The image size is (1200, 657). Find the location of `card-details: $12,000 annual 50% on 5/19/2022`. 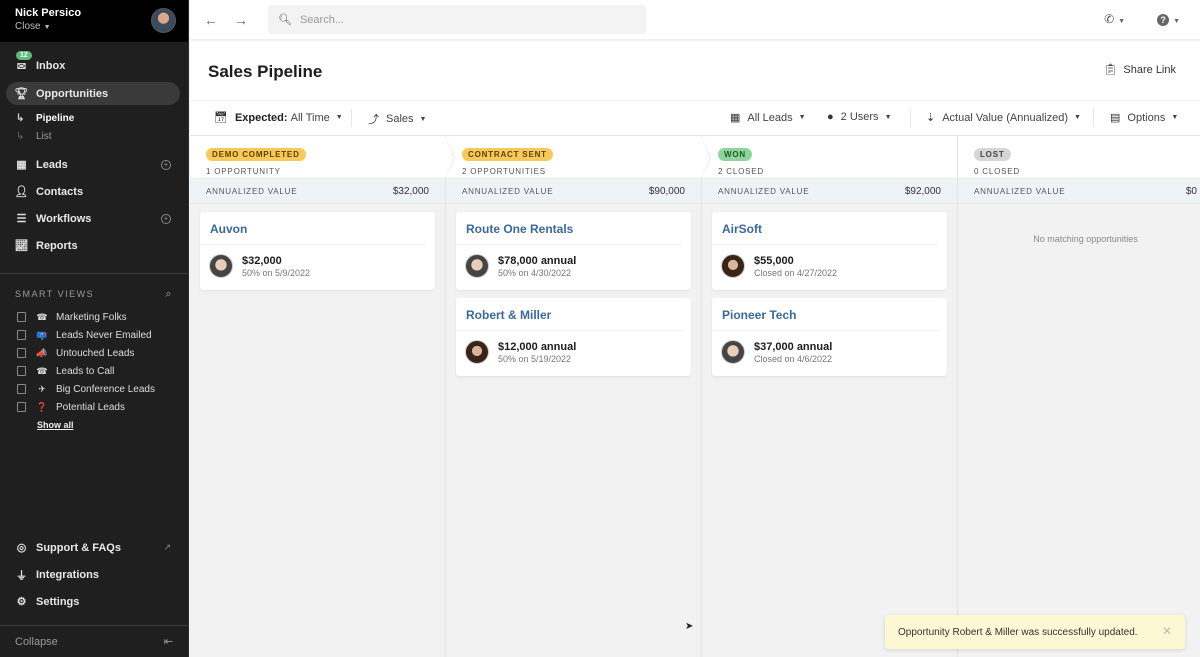

card-details: $12,000 annual 50% on 5/19/2022 is located at coordinates (537, 352).